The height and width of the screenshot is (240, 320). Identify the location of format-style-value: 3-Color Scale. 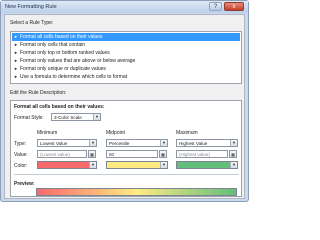
(68, 117).